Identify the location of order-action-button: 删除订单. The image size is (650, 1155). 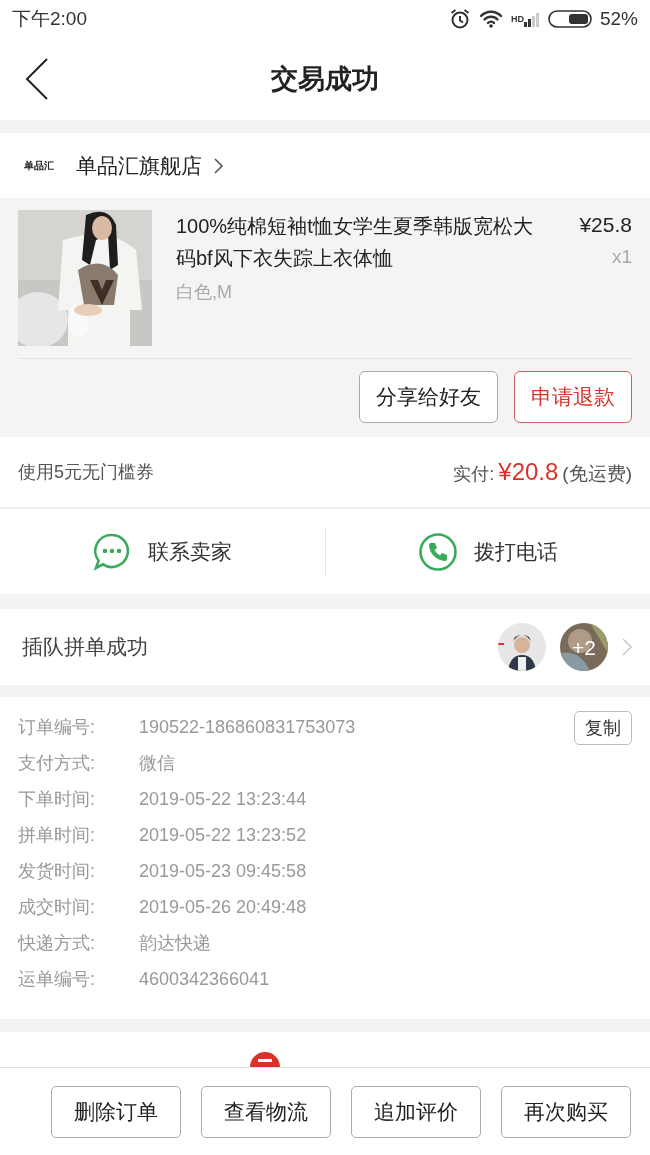
(116, 1112).